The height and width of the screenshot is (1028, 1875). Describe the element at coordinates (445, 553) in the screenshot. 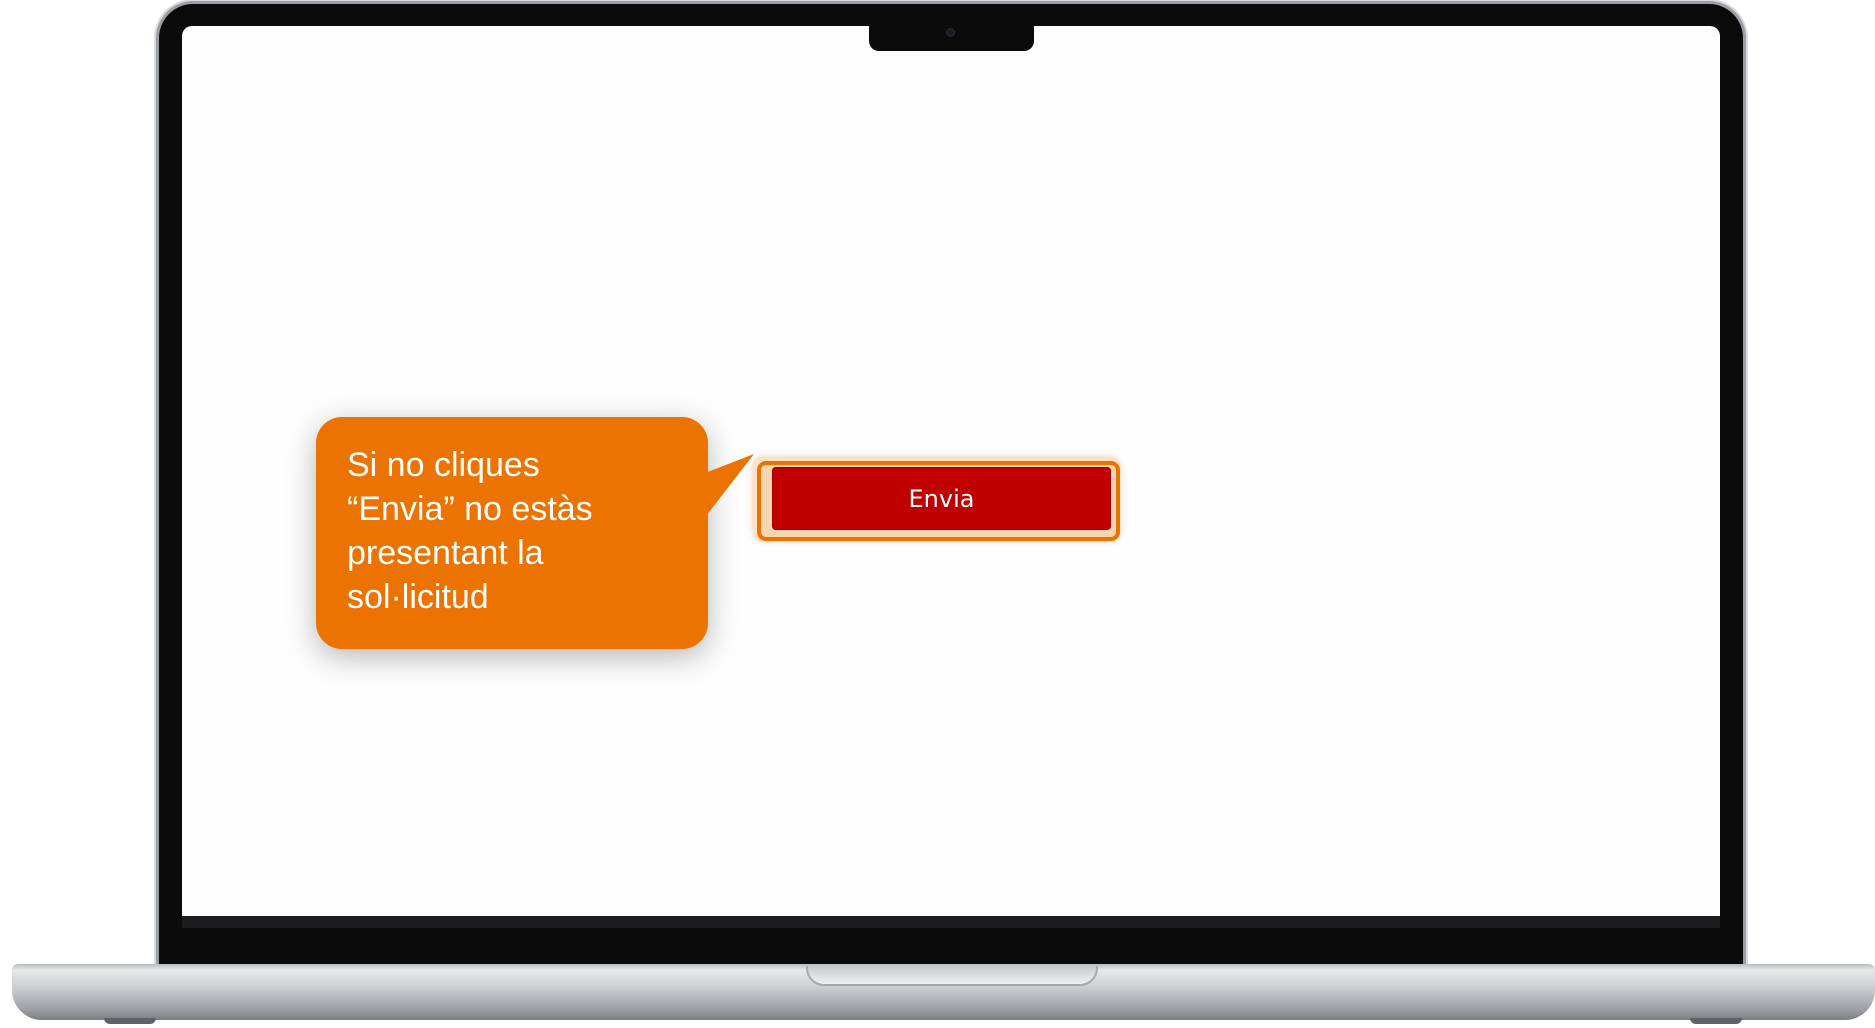

I see `callout-line-3: presentant la` at that location.